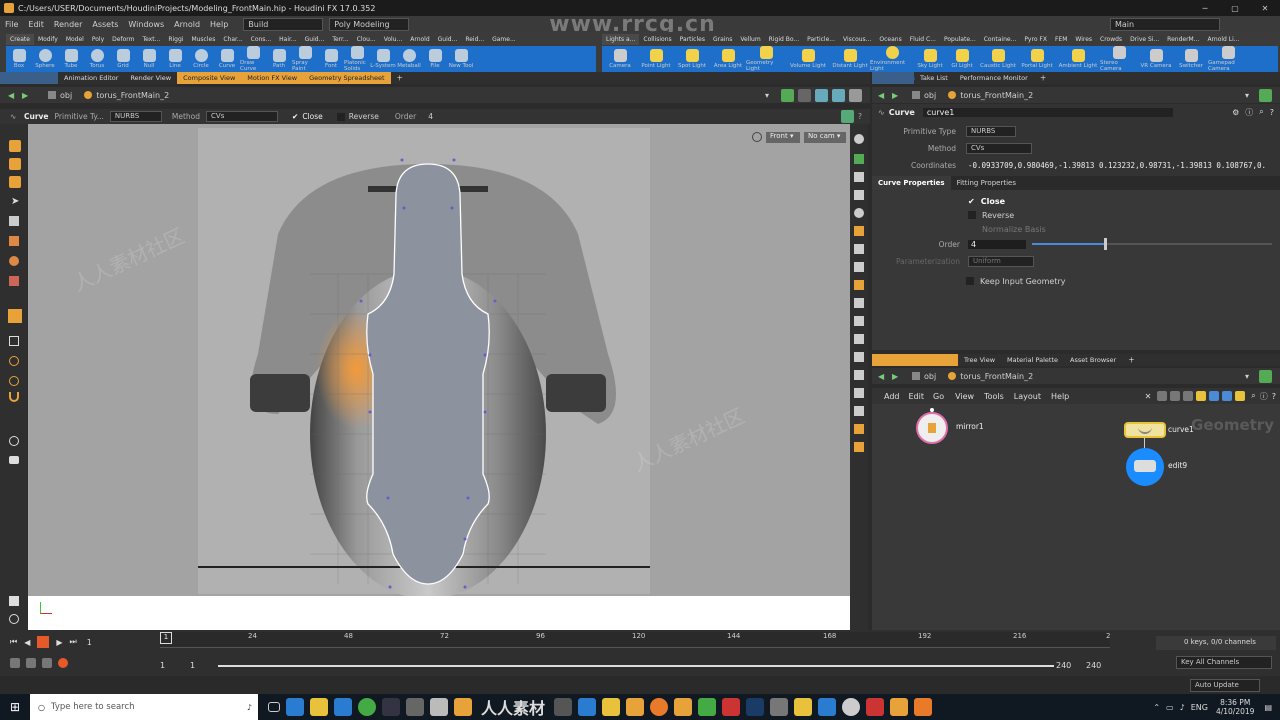  Describe the element at coordinates (461, 59) in the screenshot. I see `tool-new-tool: New Tool` at that location.